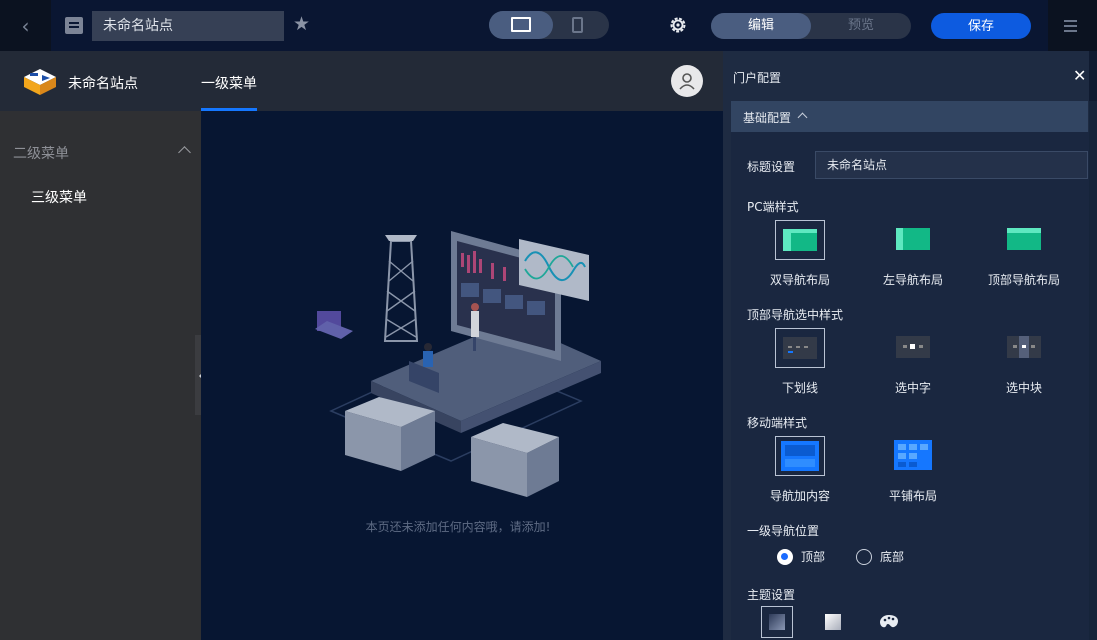 This screenshot has height=640, width=1097. I want to click on theme-light-swatch, so click(833, 622).